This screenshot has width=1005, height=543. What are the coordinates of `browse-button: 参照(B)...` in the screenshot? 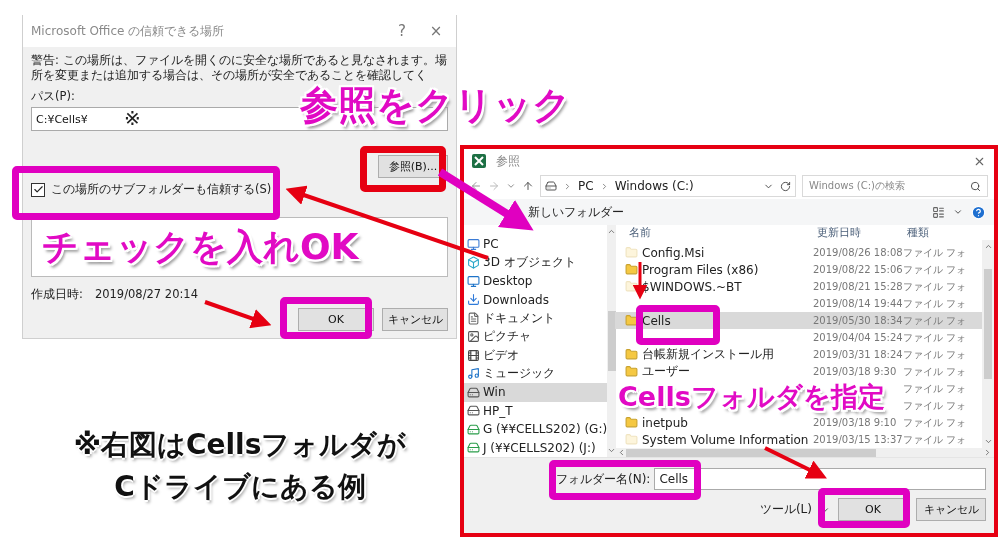 It's located at (413, 166).